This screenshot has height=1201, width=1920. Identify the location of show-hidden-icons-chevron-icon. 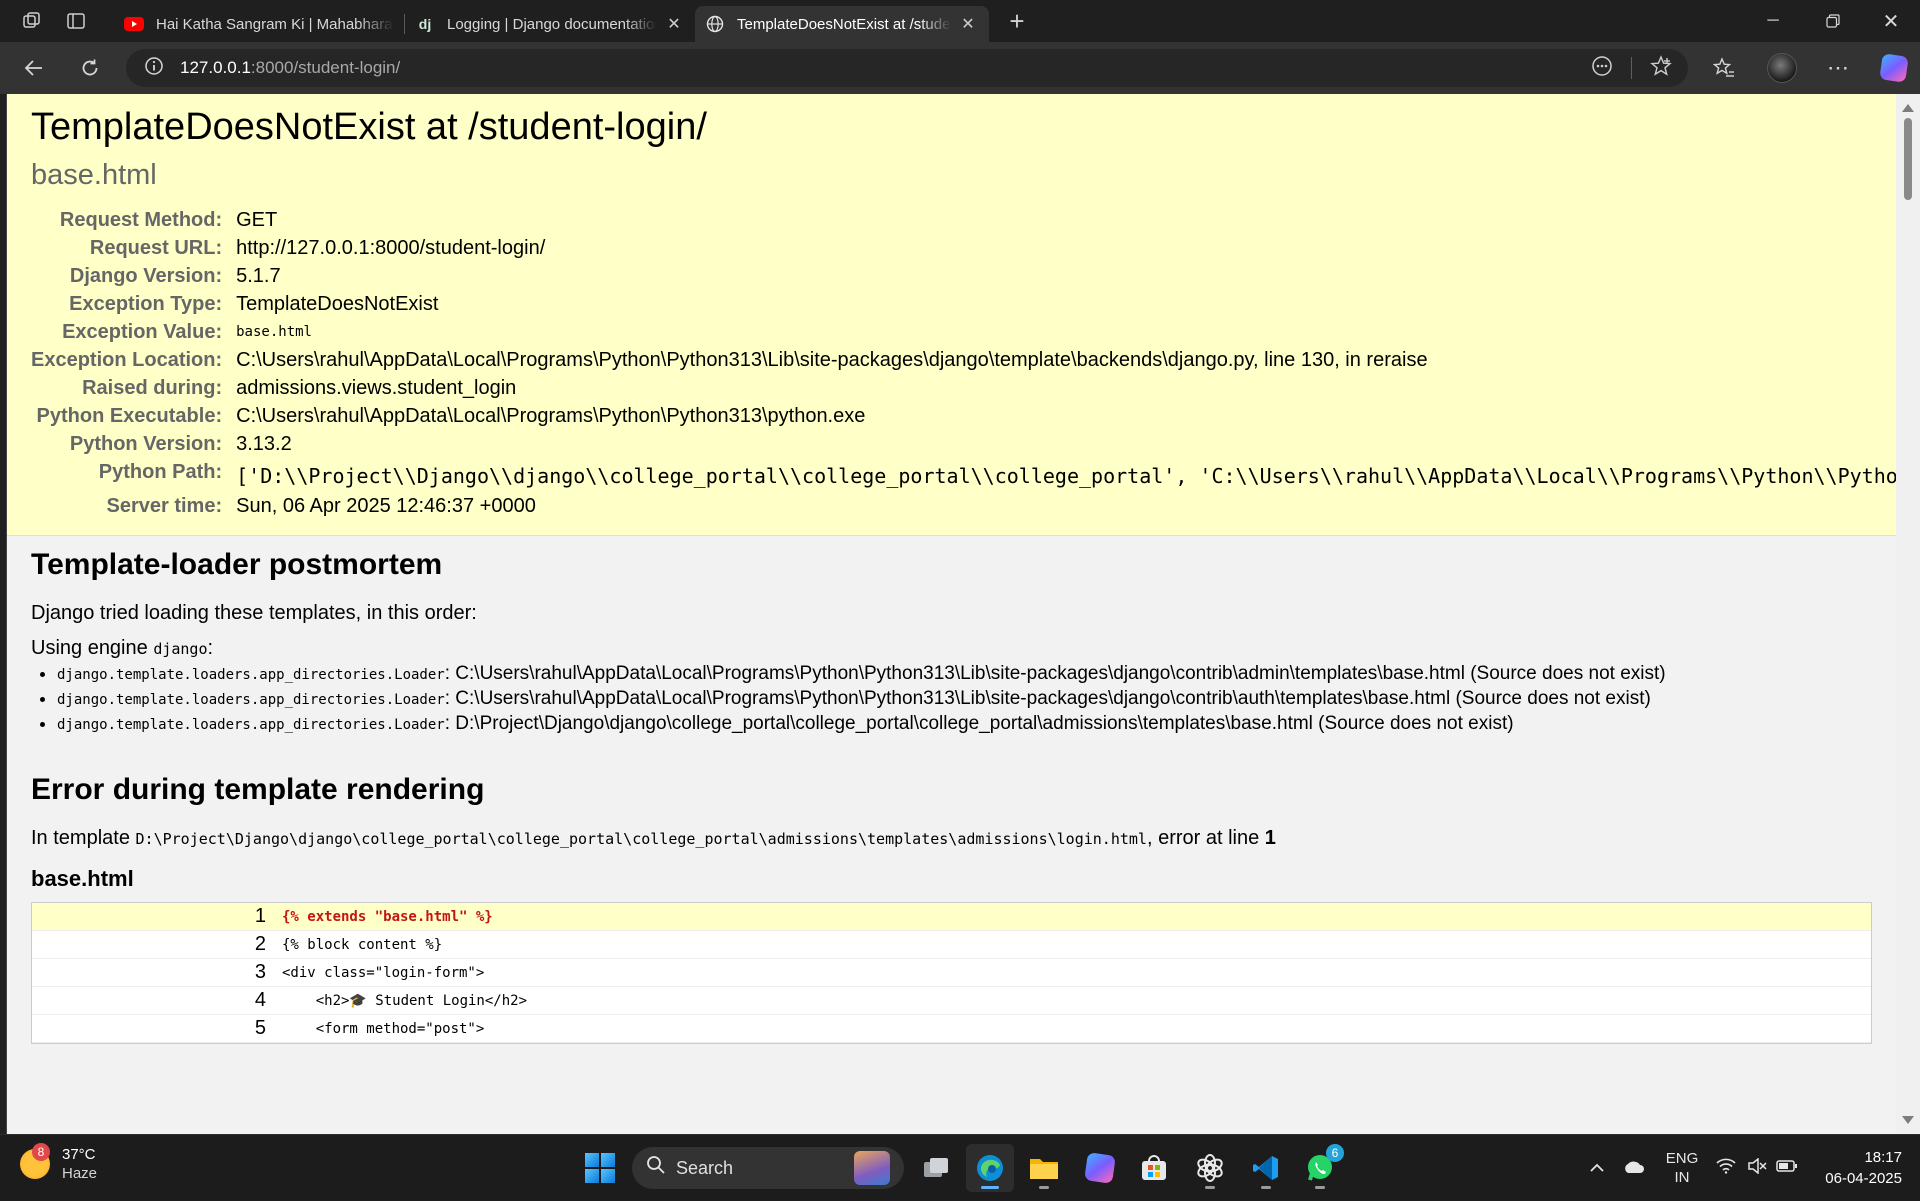
(1597, 1168).